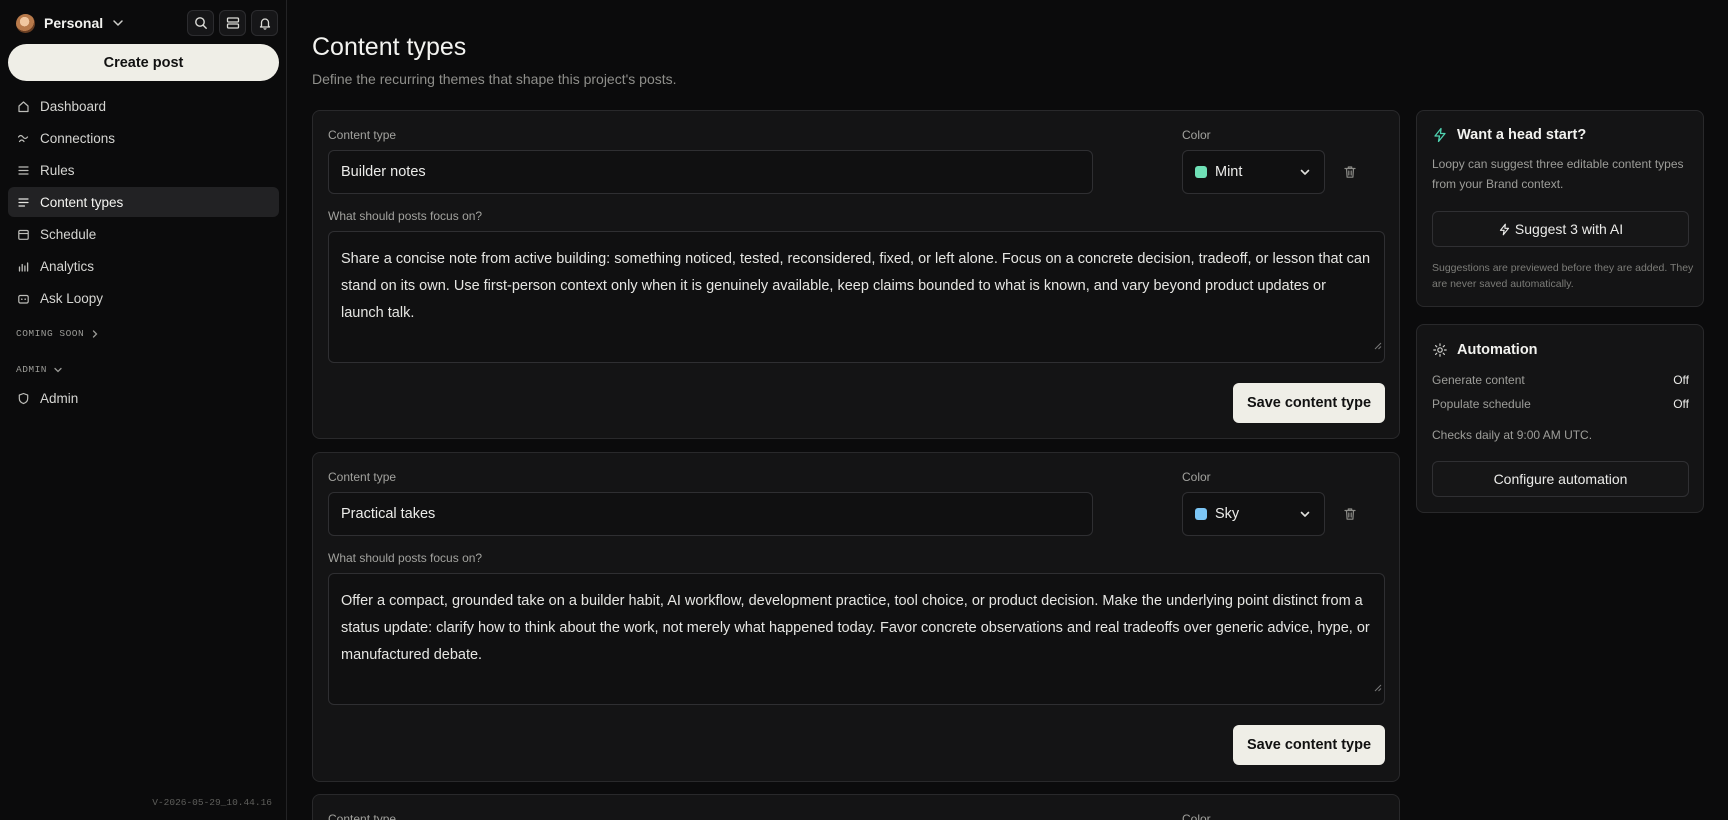 The height and width of the screenshot is (820, 1728). Describe the element at coordinates (1509, 135) in the screenshot. I see `head-start-header: Want a head start?` at that location.